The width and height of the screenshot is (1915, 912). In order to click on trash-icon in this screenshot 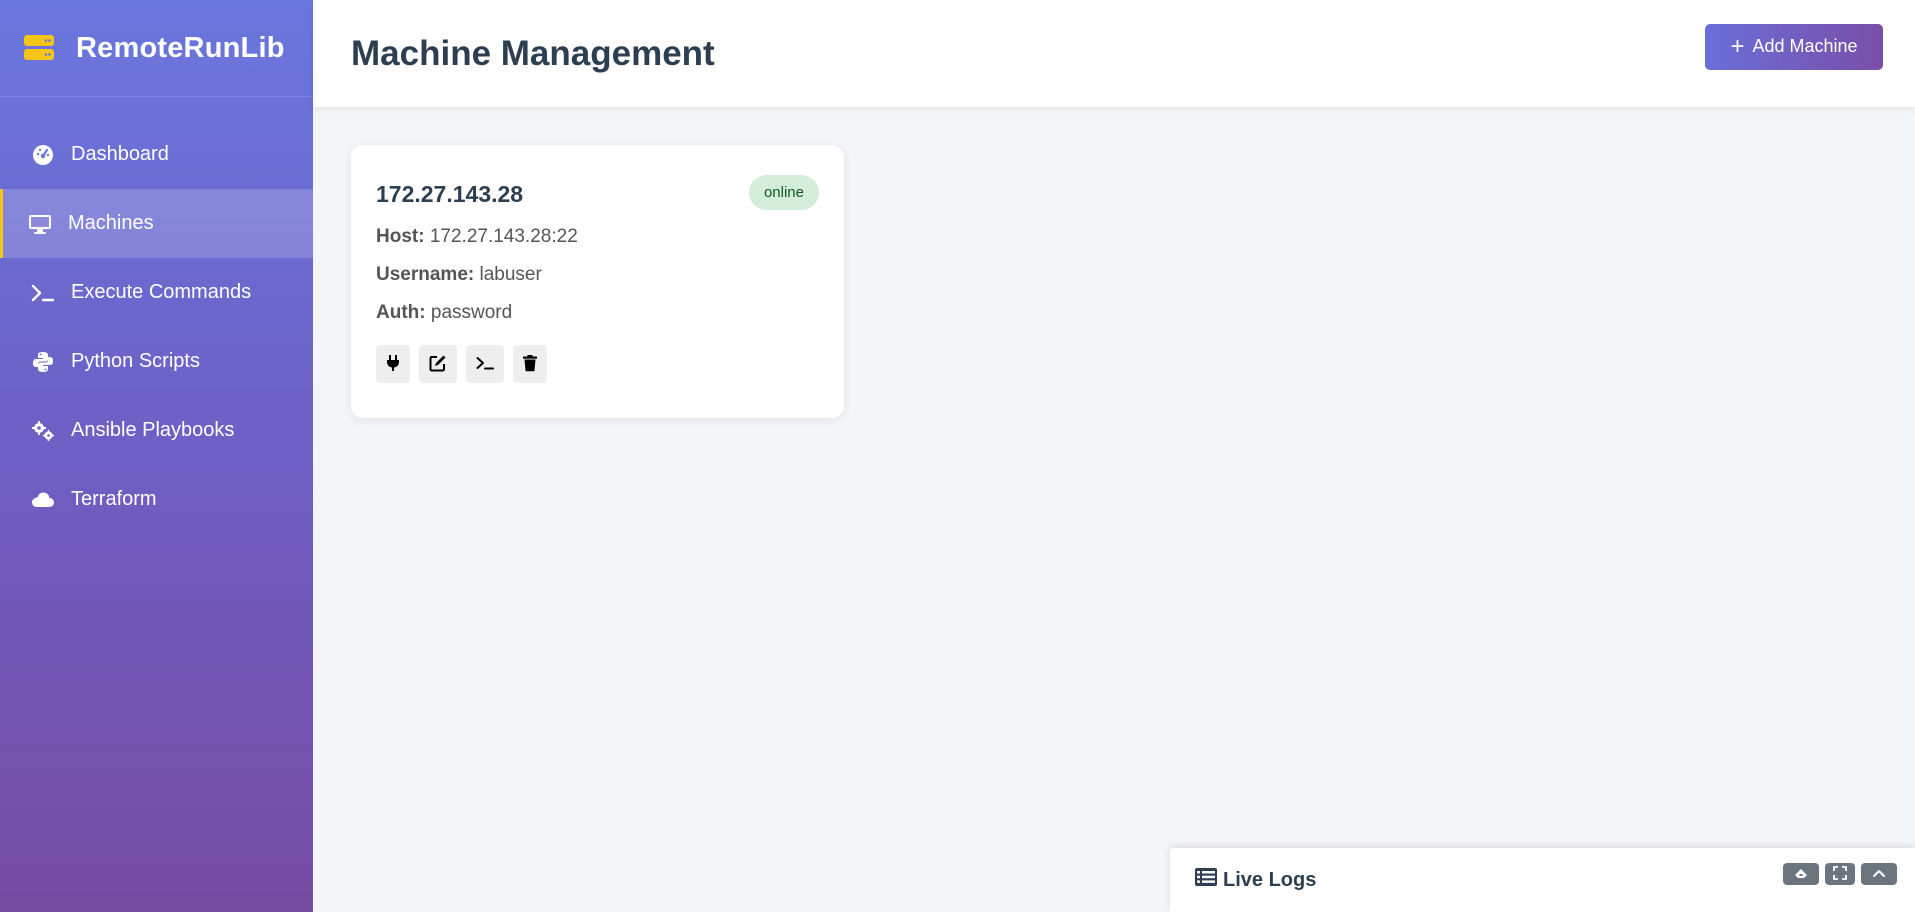, I will do `click(530, 364)`.